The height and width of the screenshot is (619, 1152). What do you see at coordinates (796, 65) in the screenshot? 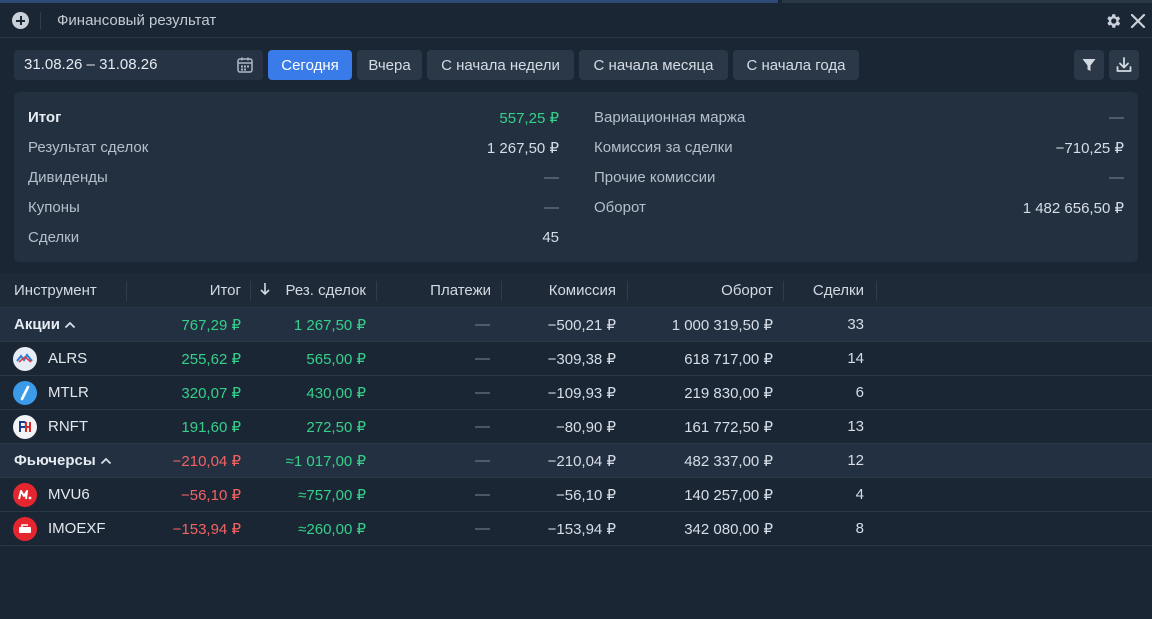
I see `period-year-button: С начала года` at bounding box center [796, 65].